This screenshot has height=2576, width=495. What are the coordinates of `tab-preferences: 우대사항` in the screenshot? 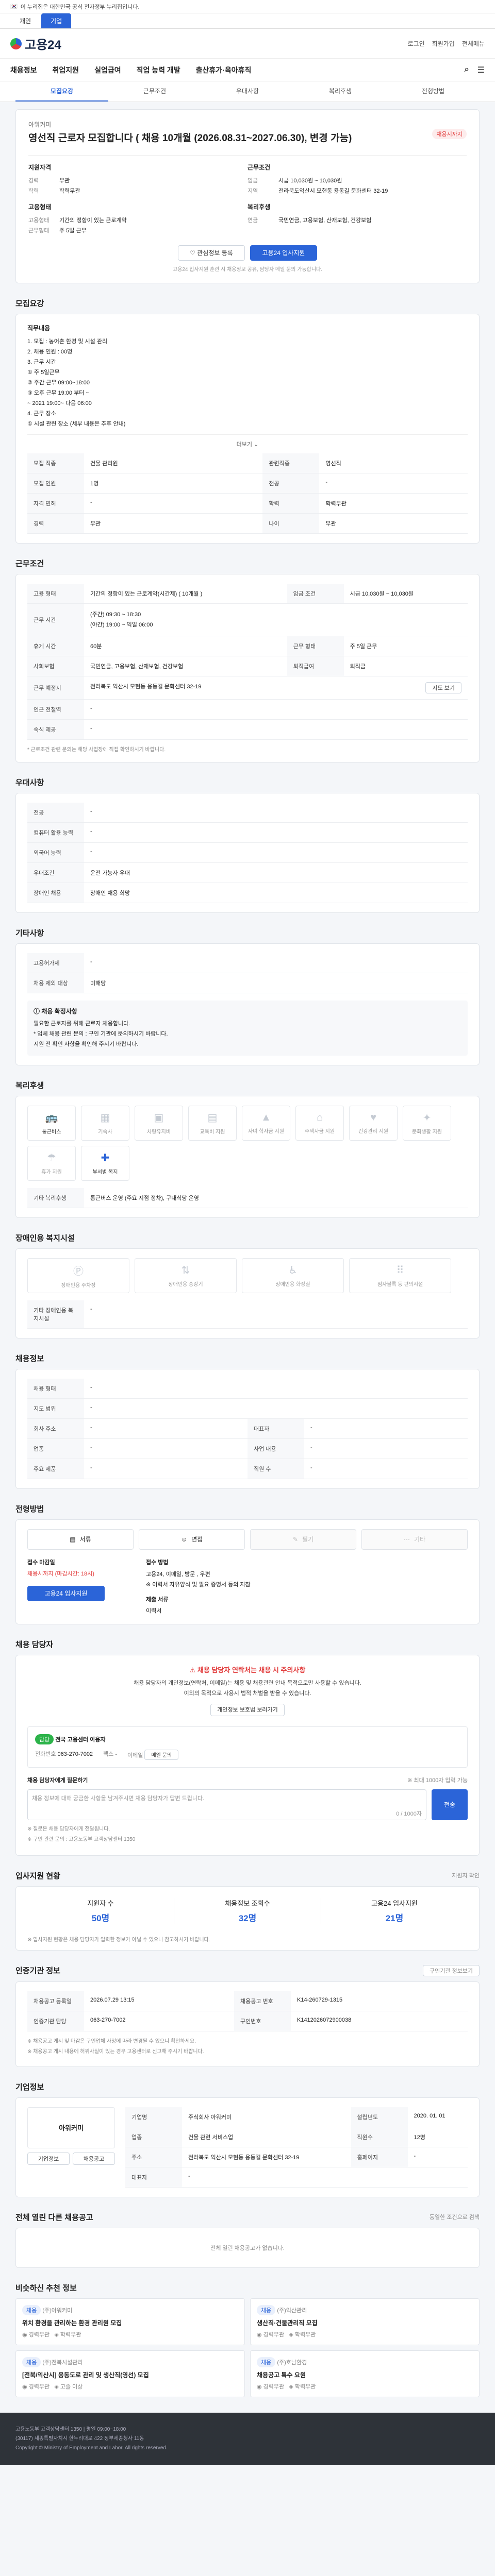 It's located at (247, 91).